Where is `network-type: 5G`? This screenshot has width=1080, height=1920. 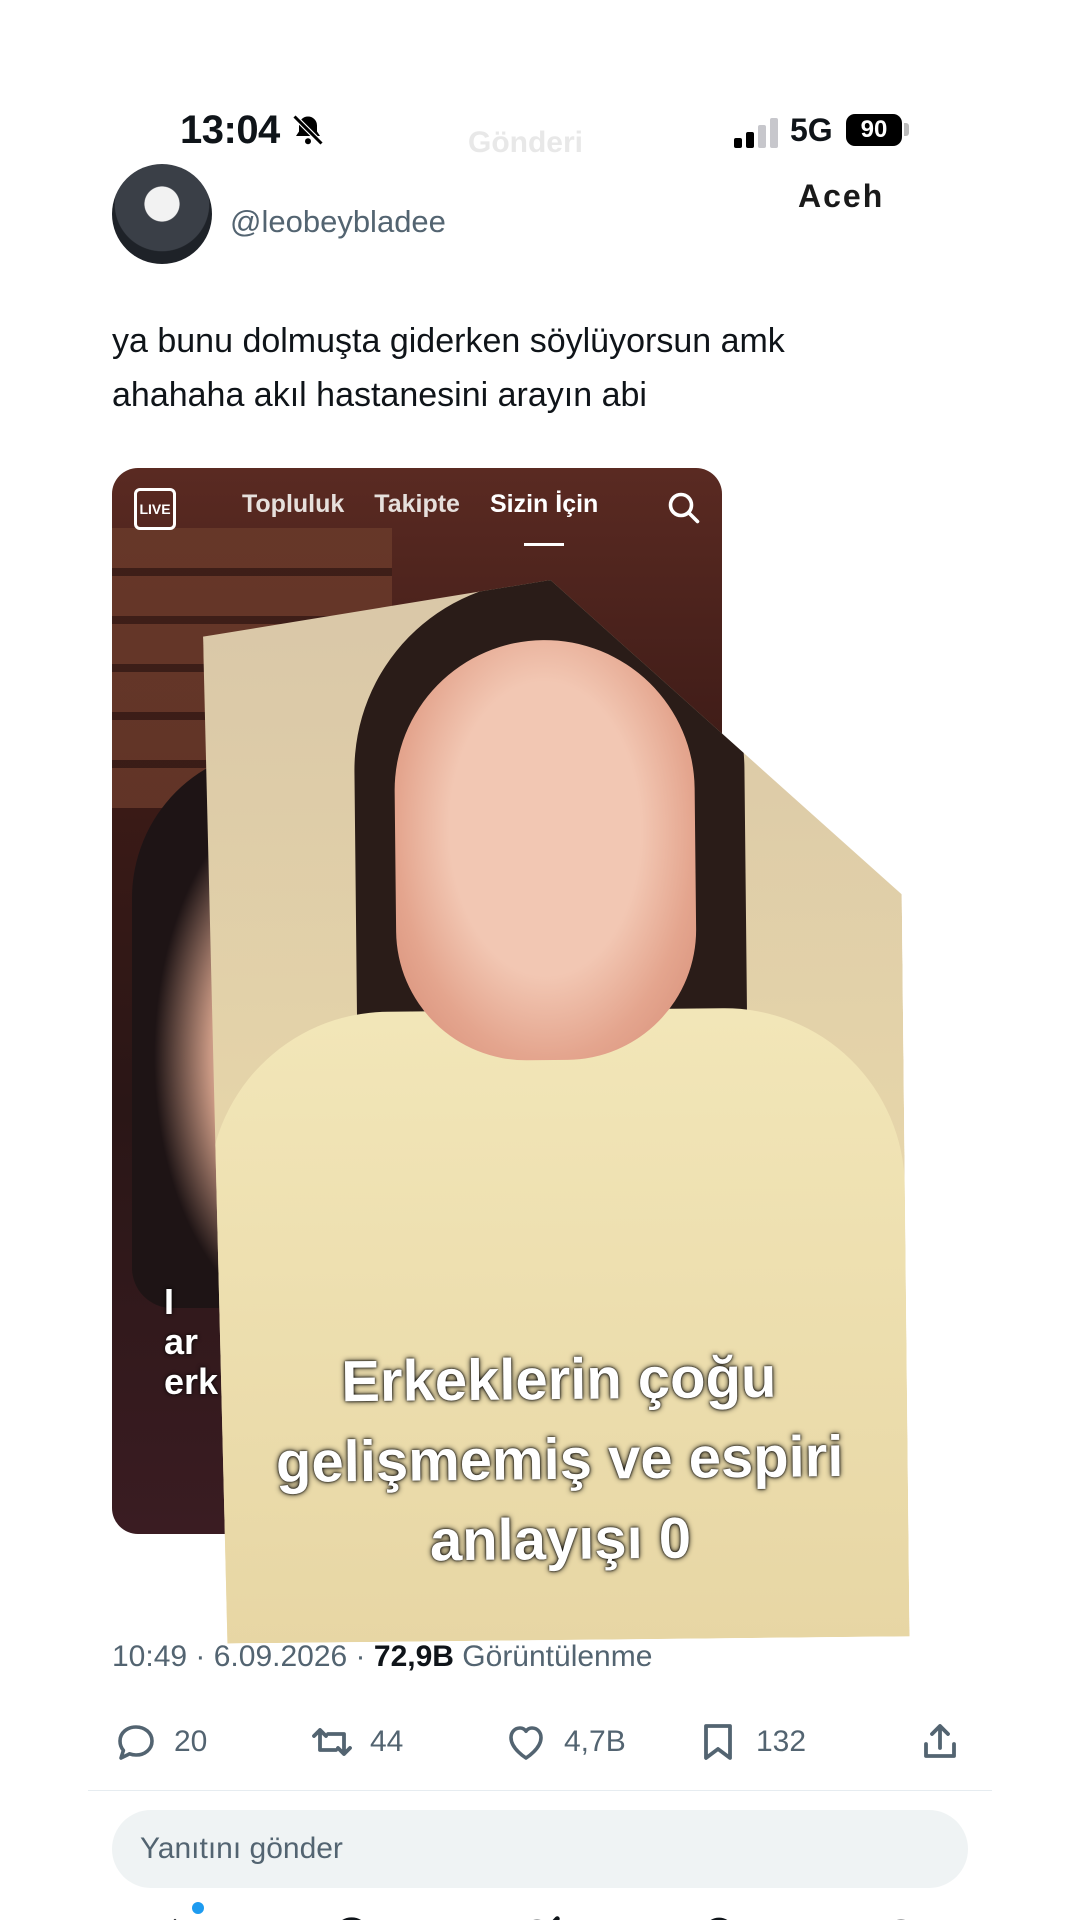
network-type: 5G is located at coordinates (811, 130).